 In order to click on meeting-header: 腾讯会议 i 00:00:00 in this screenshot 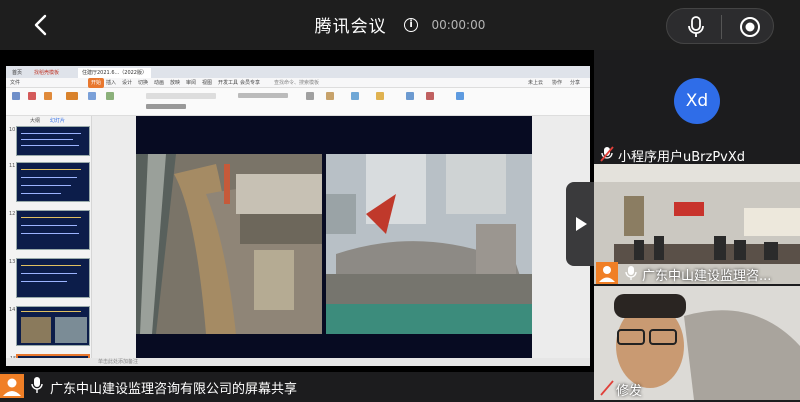, I will do `click(400, 25)`.